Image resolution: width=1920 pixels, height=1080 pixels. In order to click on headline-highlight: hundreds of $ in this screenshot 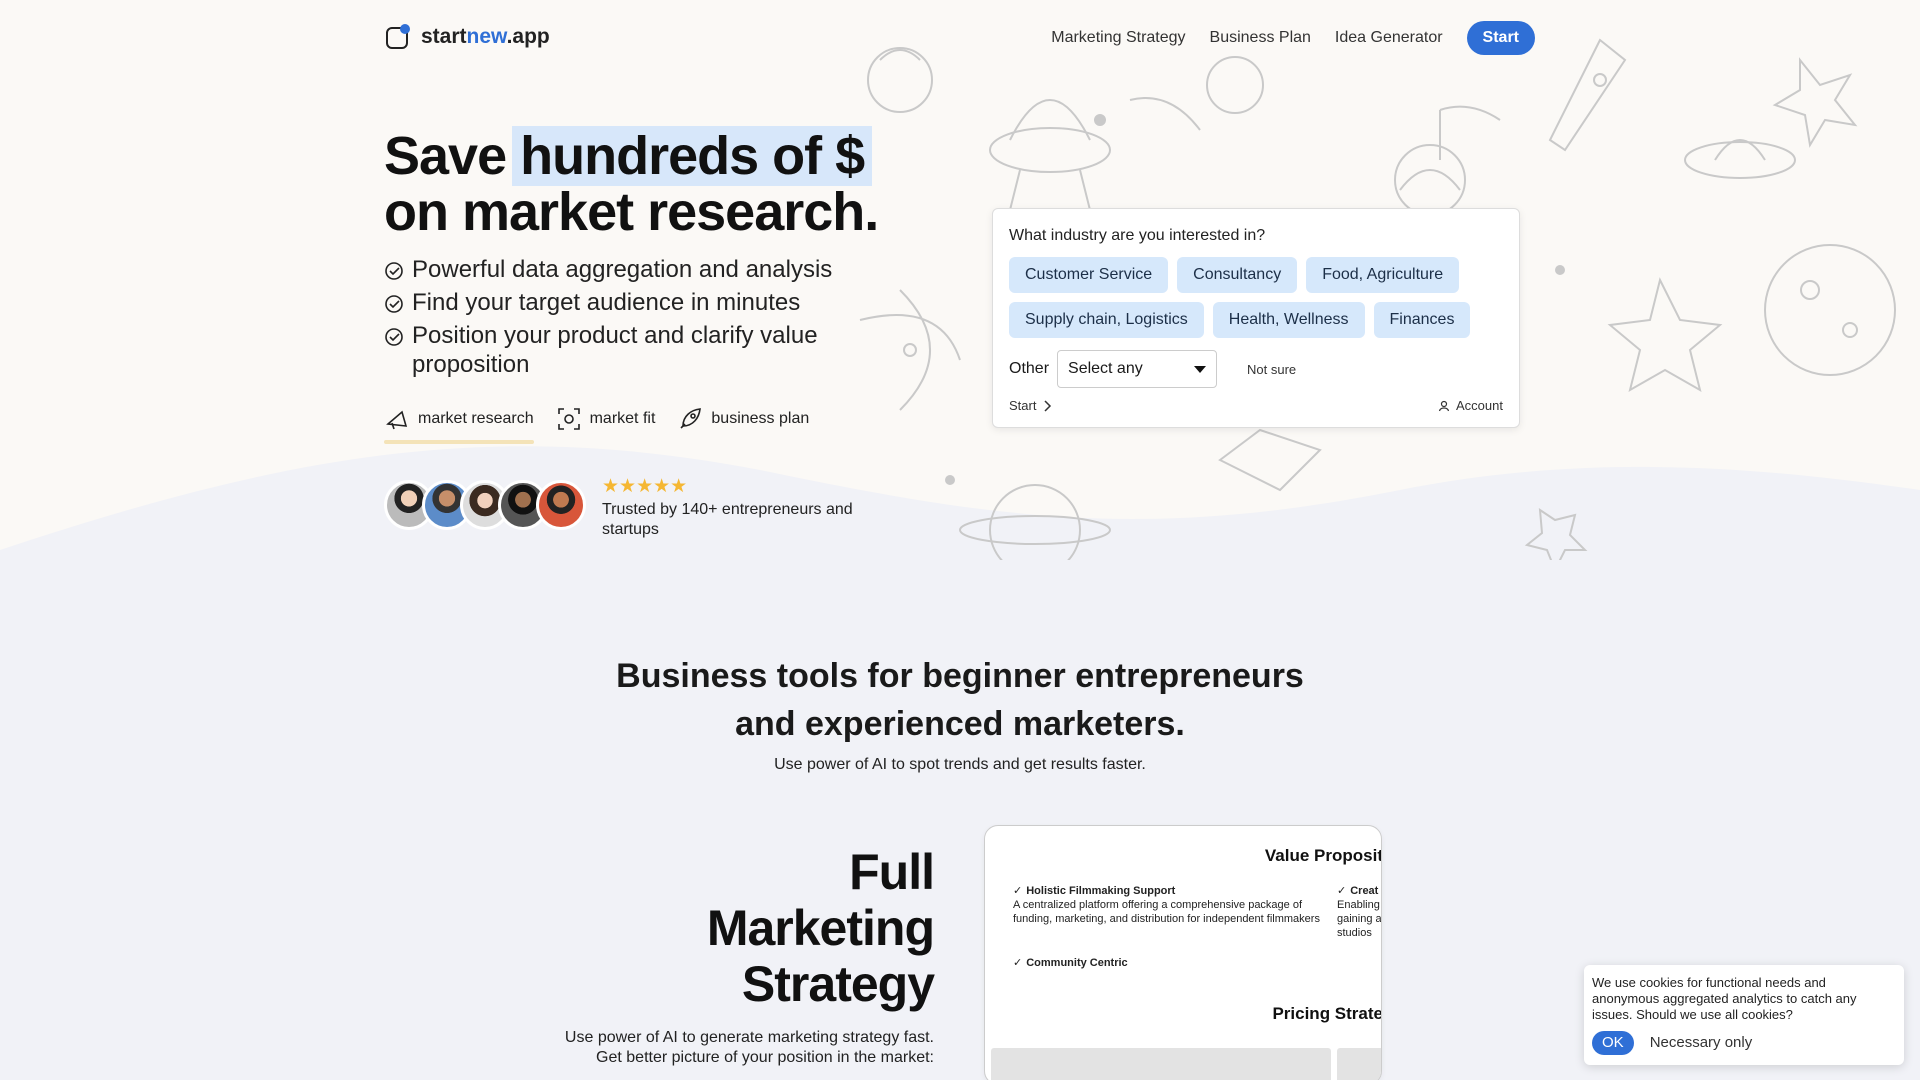, I will do `click(692, 156)`.